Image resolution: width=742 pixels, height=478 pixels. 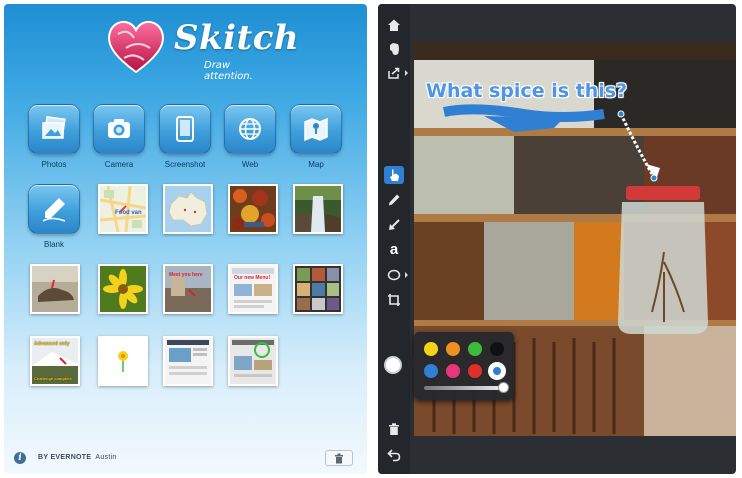 I want to click on arrow-tool-button, so click(x=394, y=225).